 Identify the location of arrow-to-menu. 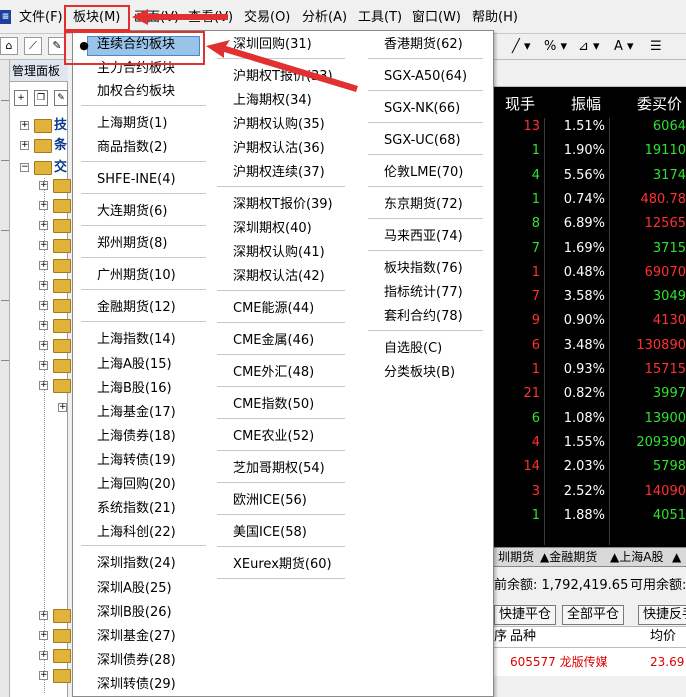
(180, 17).